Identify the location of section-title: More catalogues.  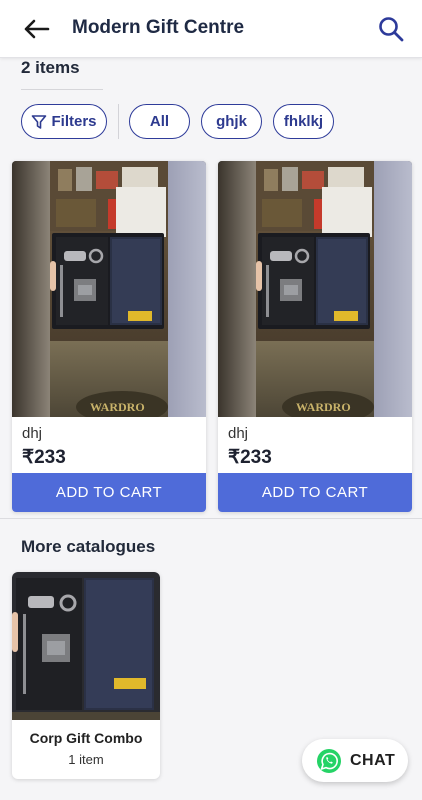
(88, 546).